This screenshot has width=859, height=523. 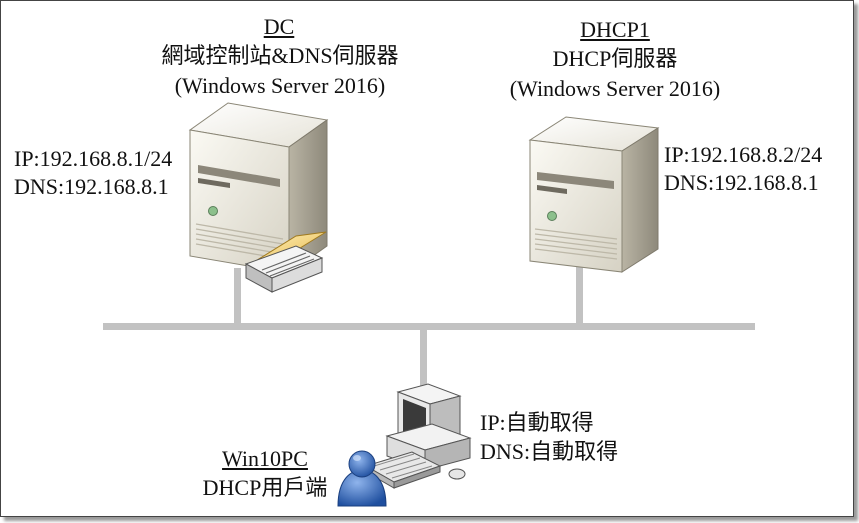 What do you see at coordinates (615, 58) in the screenshot?
I see `dhcp1-role: DHCP伺服器` at bounding box center [615, 58].